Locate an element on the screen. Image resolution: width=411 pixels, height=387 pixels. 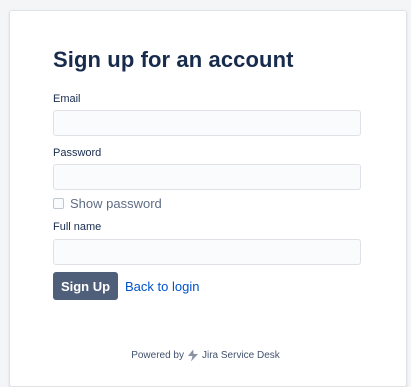
fullname-label: Full name is located at coordinates (77, 227).